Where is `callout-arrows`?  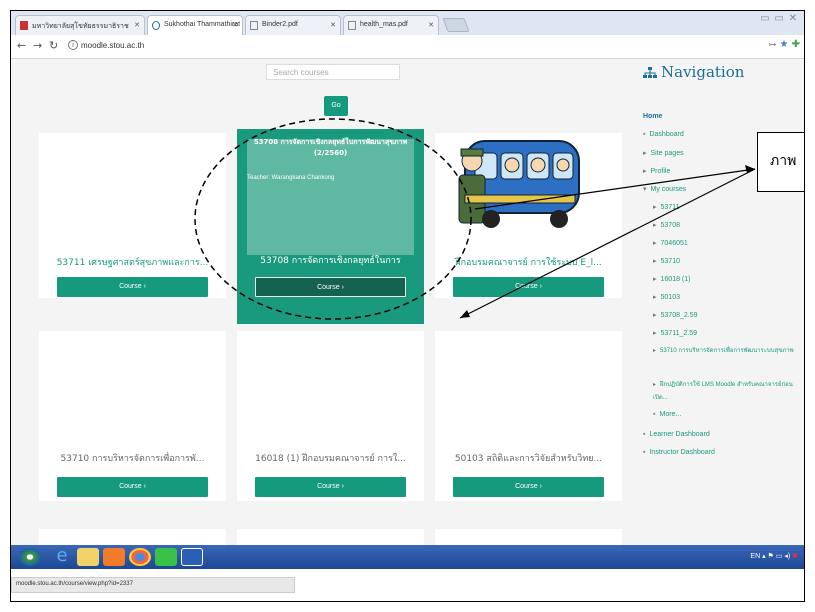 callout-arrows is located at coordinates (607, 242).